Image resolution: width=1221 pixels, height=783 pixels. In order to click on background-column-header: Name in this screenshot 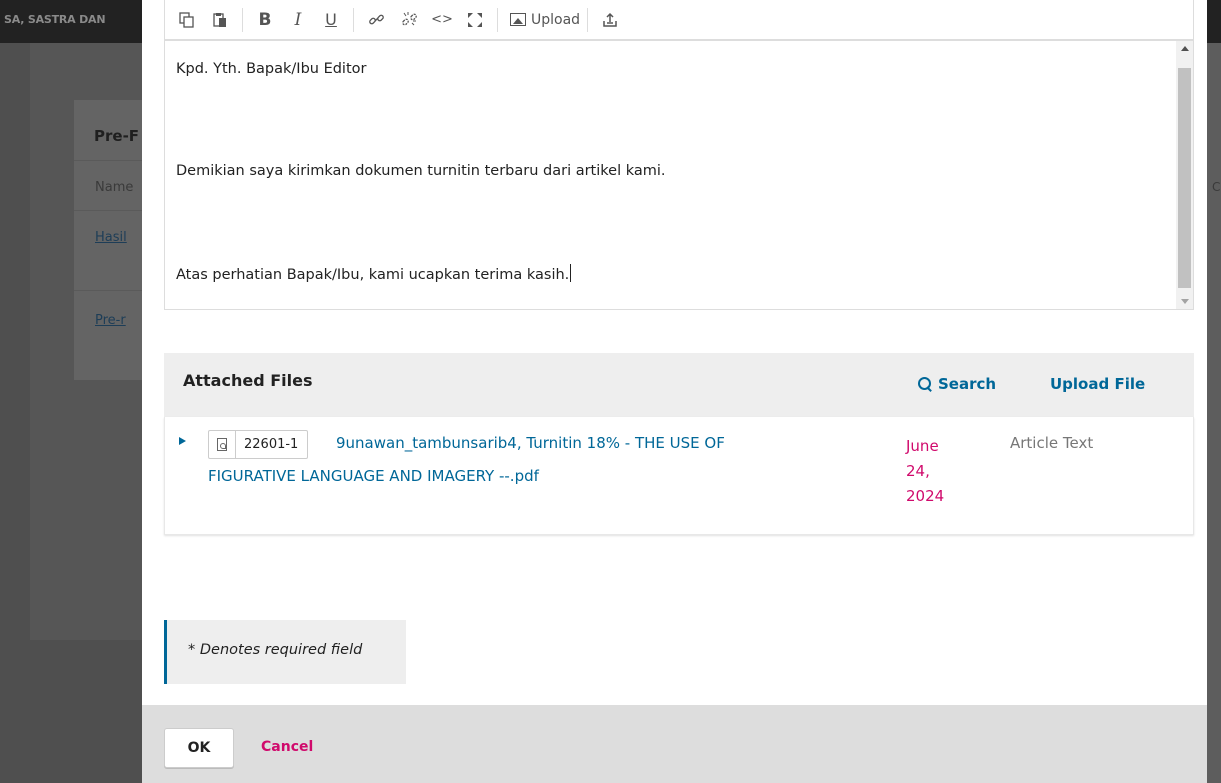, I will do `click(114, 187)`.